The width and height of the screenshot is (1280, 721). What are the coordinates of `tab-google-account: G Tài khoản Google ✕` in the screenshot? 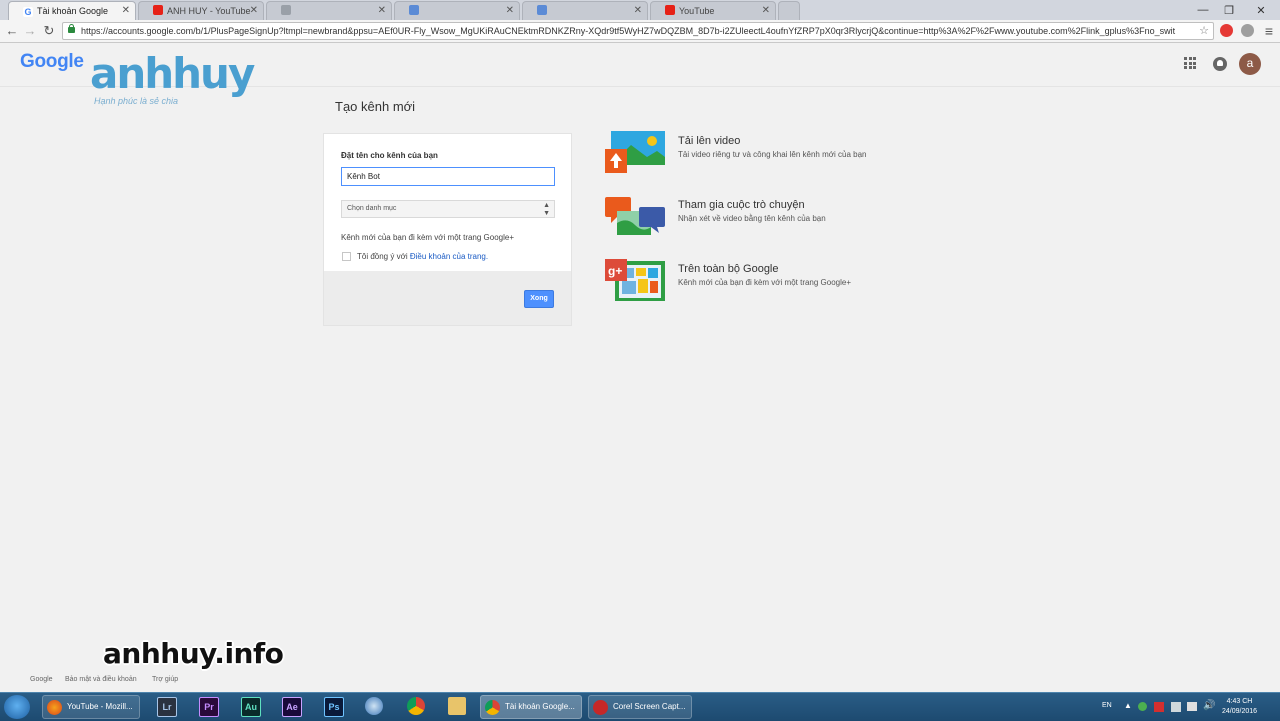 It's located at (72, 10).